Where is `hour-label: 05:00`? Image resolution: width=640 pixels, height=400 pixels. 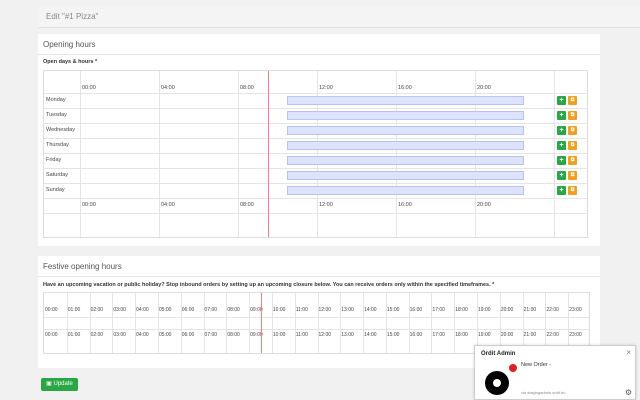 hour-label: 05:00 is located at coordinates (165, 335).